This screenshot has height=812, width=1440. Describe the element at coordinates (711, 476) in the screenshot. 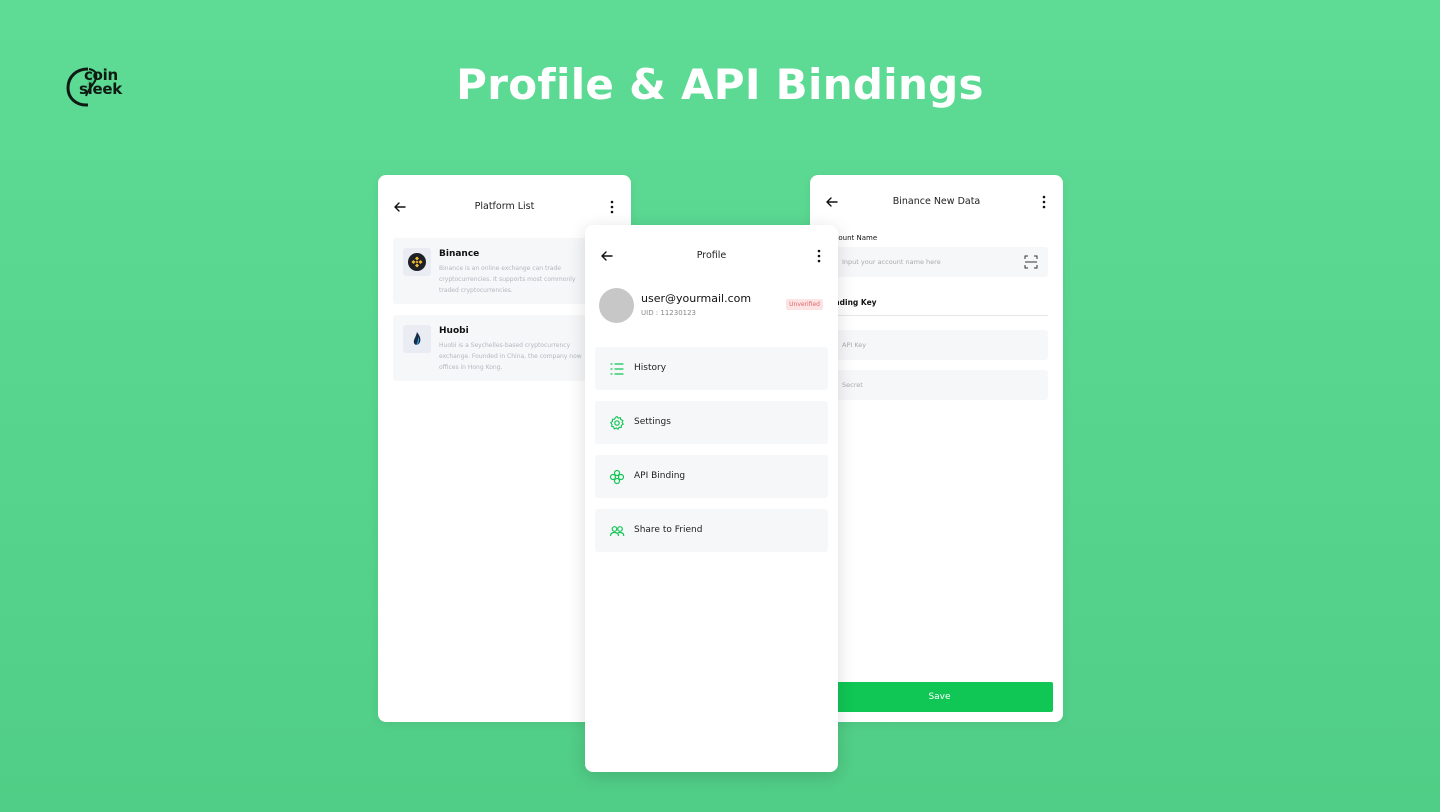

I see `menu-item-api-binding: API Binding` at that location.